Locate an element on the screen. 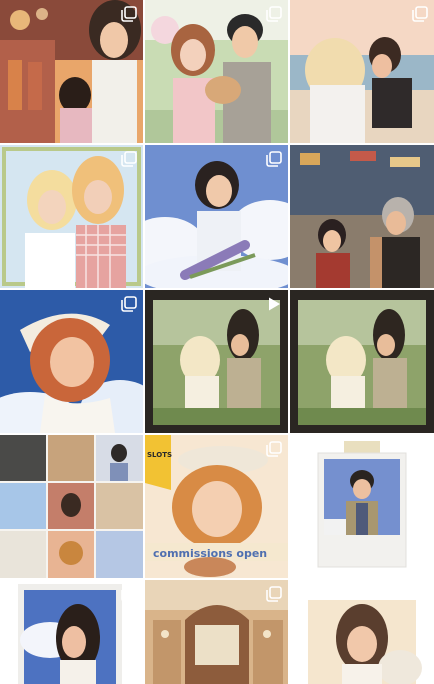 This screenshot has height=684, width=434. post-tile: commissions open SLOTS is located at coordinates (216, 506).